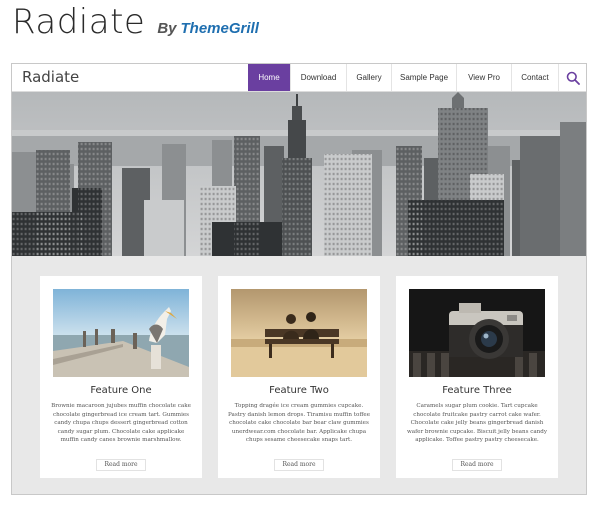 The height and width of the screenshot is (515, 600). I want to click on nav-item-download: Download, so click(318, 77).